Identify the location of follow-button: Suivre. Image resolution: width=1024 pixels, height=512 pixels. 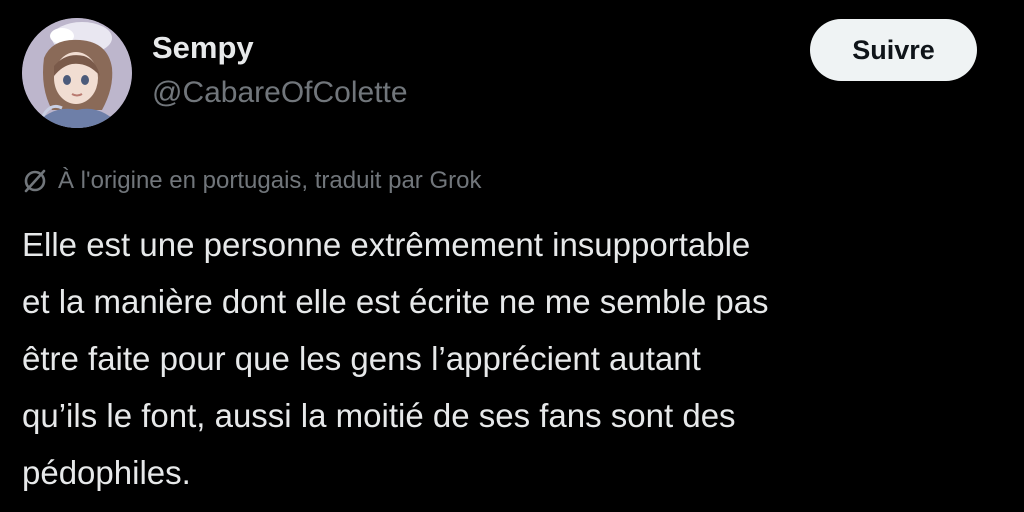
(893, 50).